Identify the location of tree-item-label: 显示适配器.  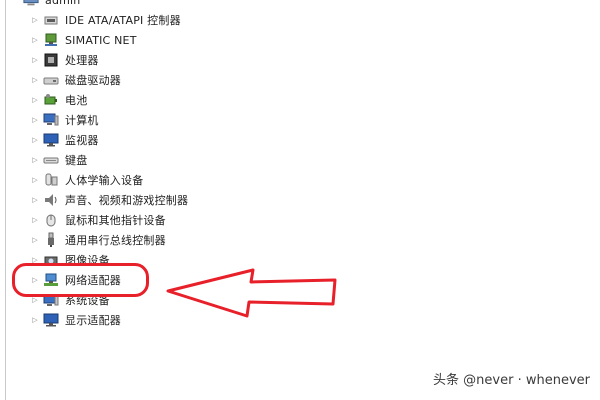
(93, 320).